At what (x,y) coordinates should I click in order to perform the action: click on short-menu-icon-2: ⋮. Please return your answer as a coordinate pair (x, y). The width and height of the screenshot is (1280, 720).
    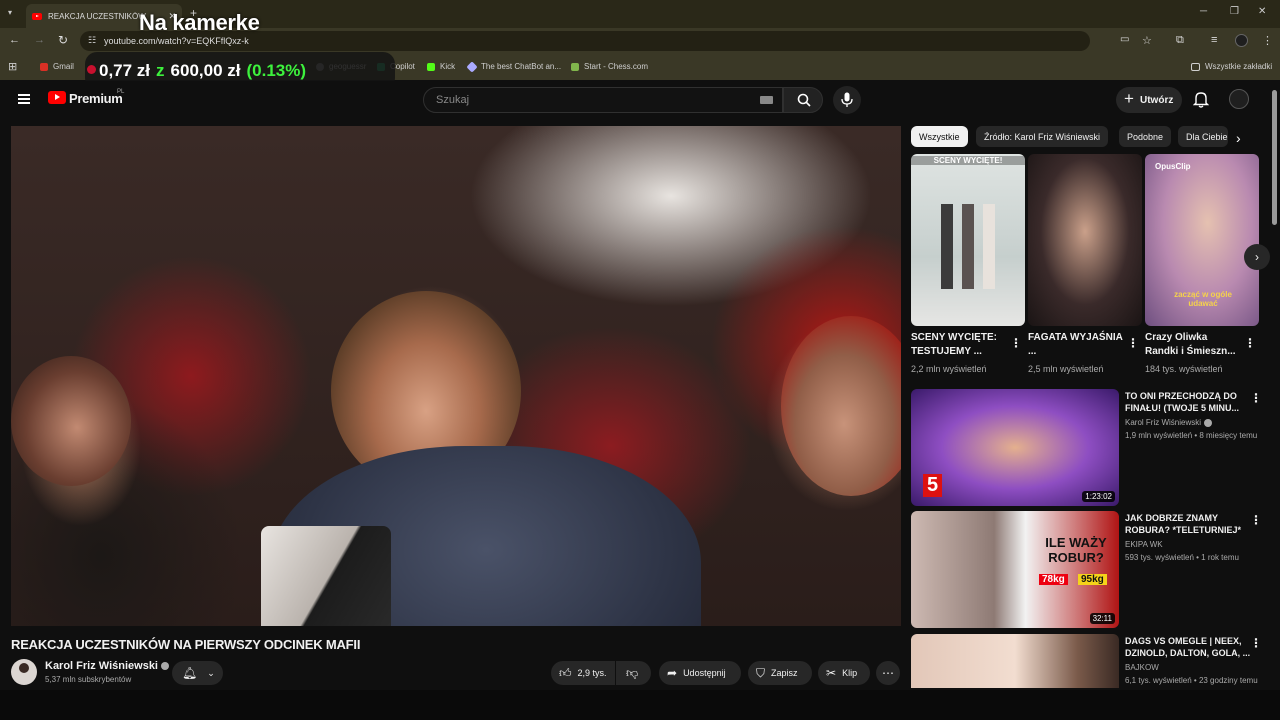
    Looking at the image, I should click on (1133, 343).